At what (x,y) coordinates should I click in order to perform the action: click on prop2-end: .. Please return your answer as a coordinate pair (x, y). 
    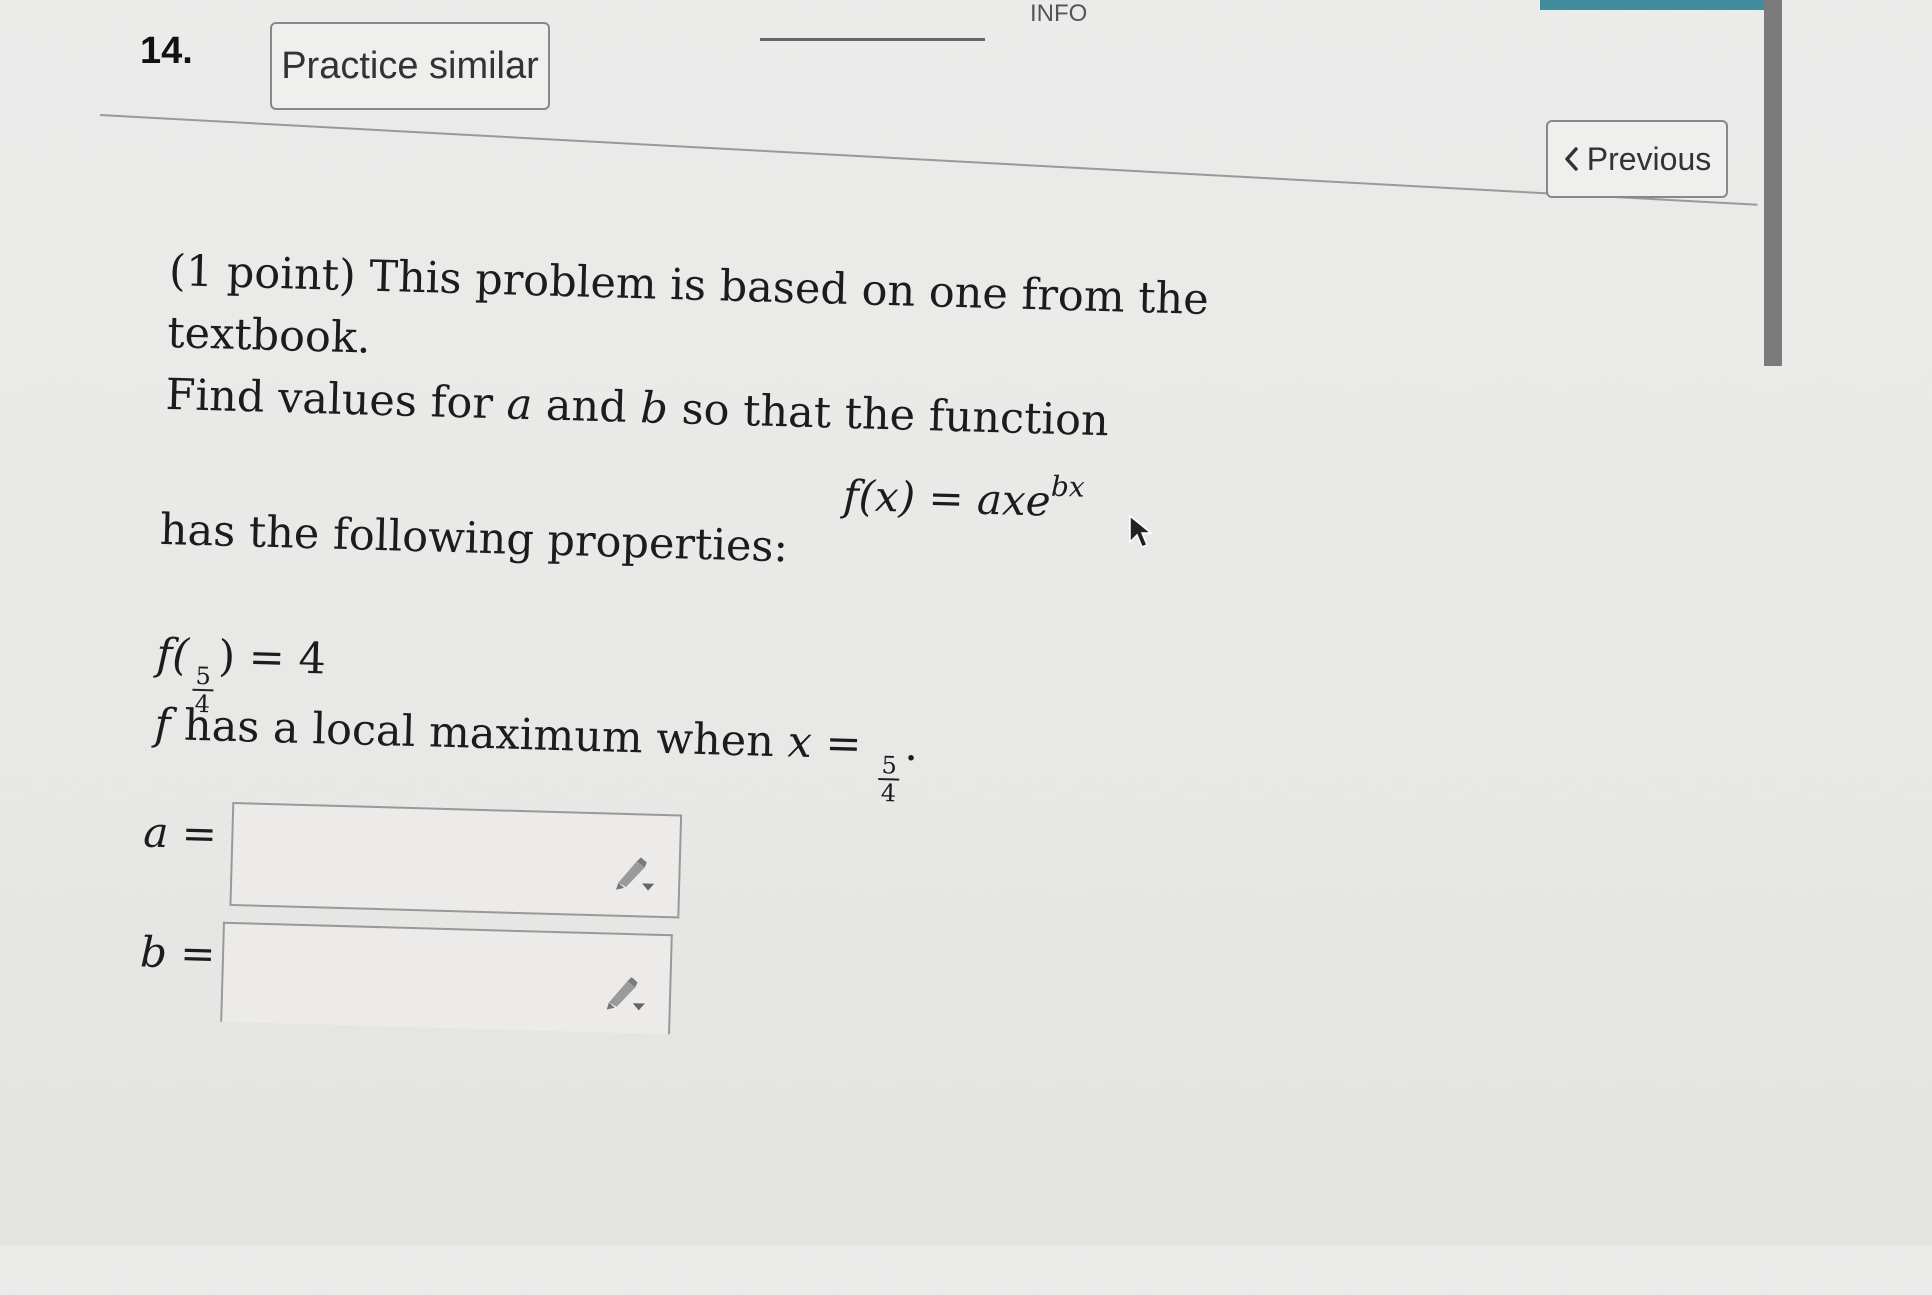
    Looking at the image, I should click on (911, 746).